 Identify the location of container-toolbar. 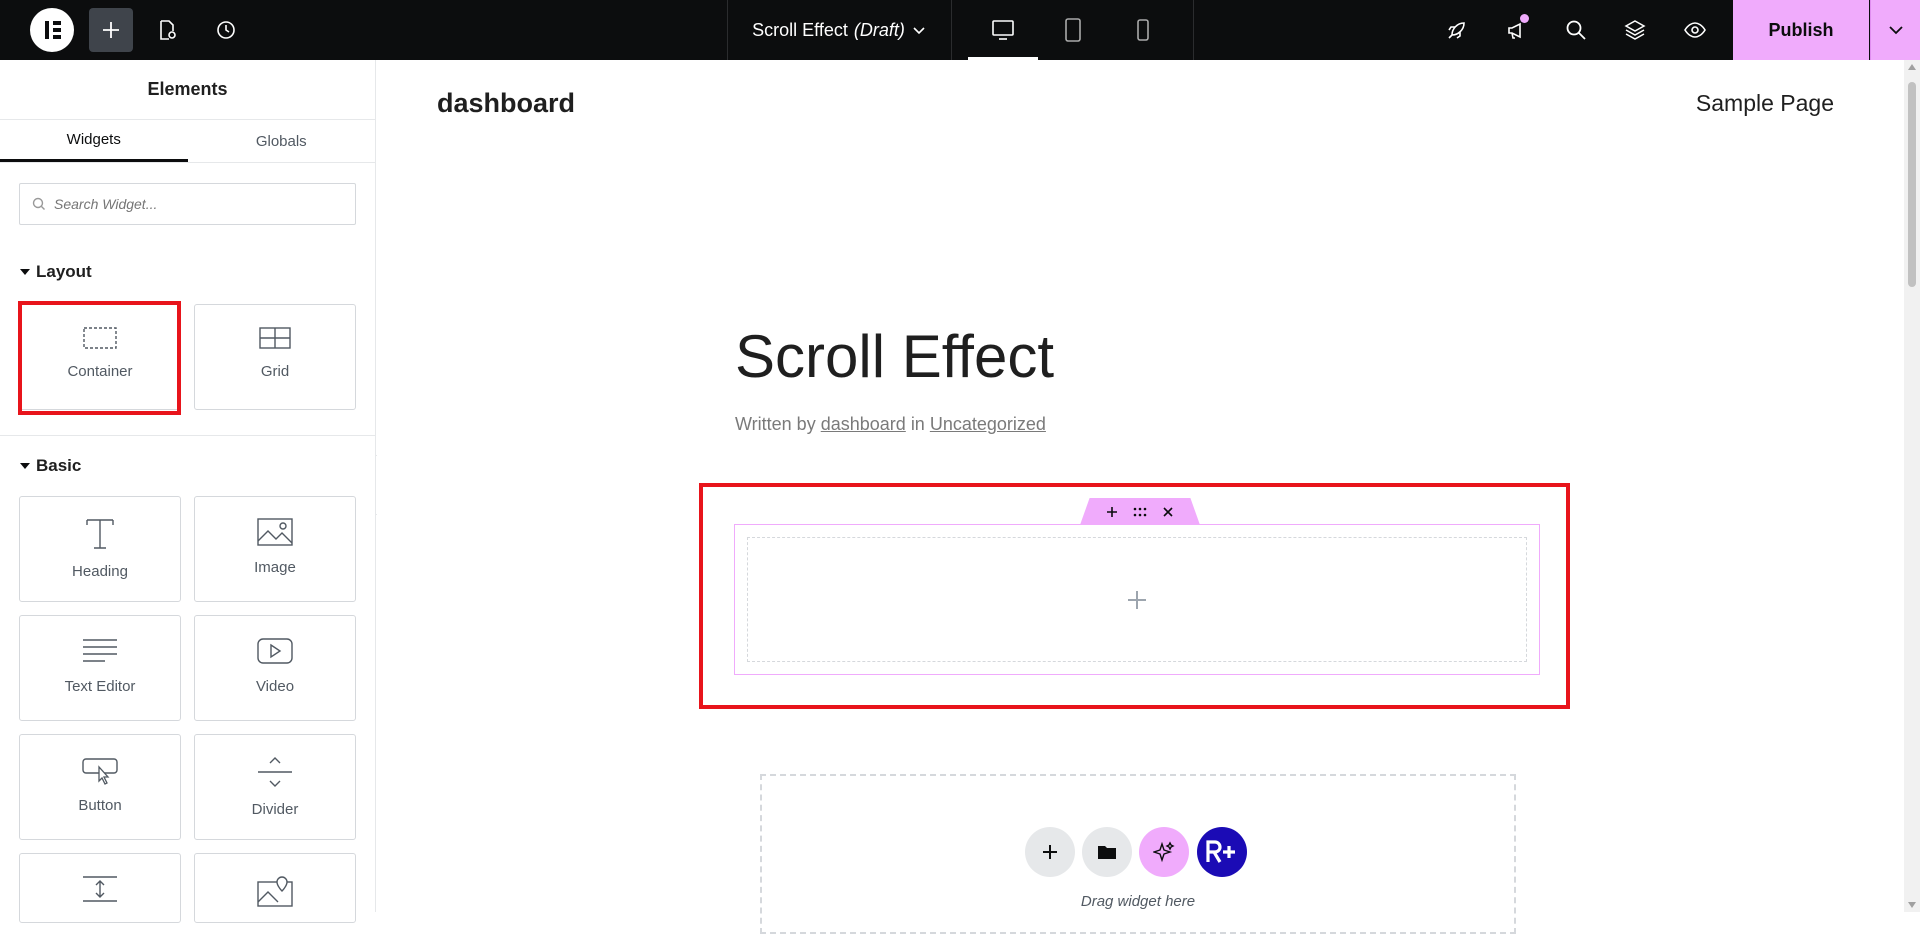
(1140, 511).